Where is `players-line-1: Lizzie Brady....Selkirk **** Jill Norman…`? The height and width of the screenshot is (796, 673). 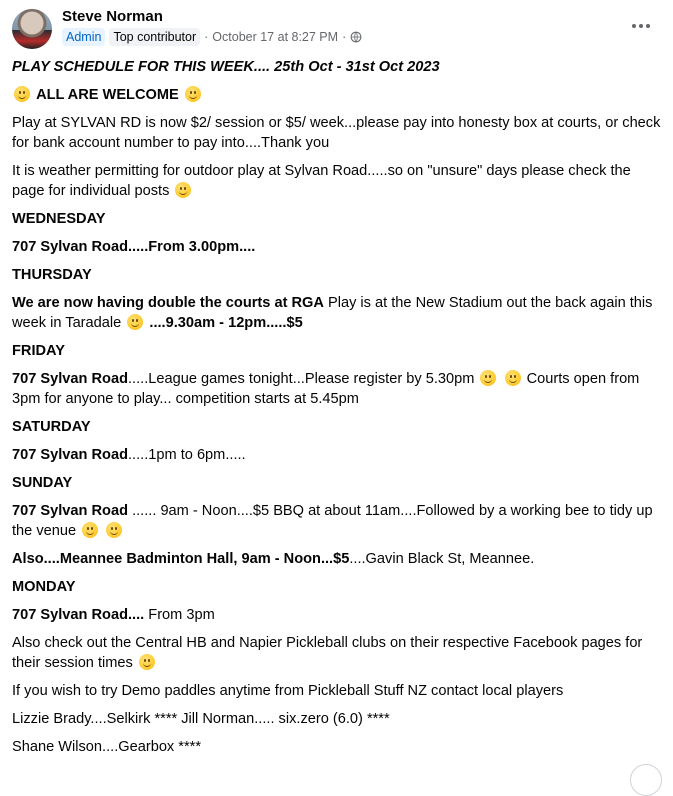 players-line-1: Lizzie Brady....Selkirk **** Jill Norman… is located at coordinates (201, 719).